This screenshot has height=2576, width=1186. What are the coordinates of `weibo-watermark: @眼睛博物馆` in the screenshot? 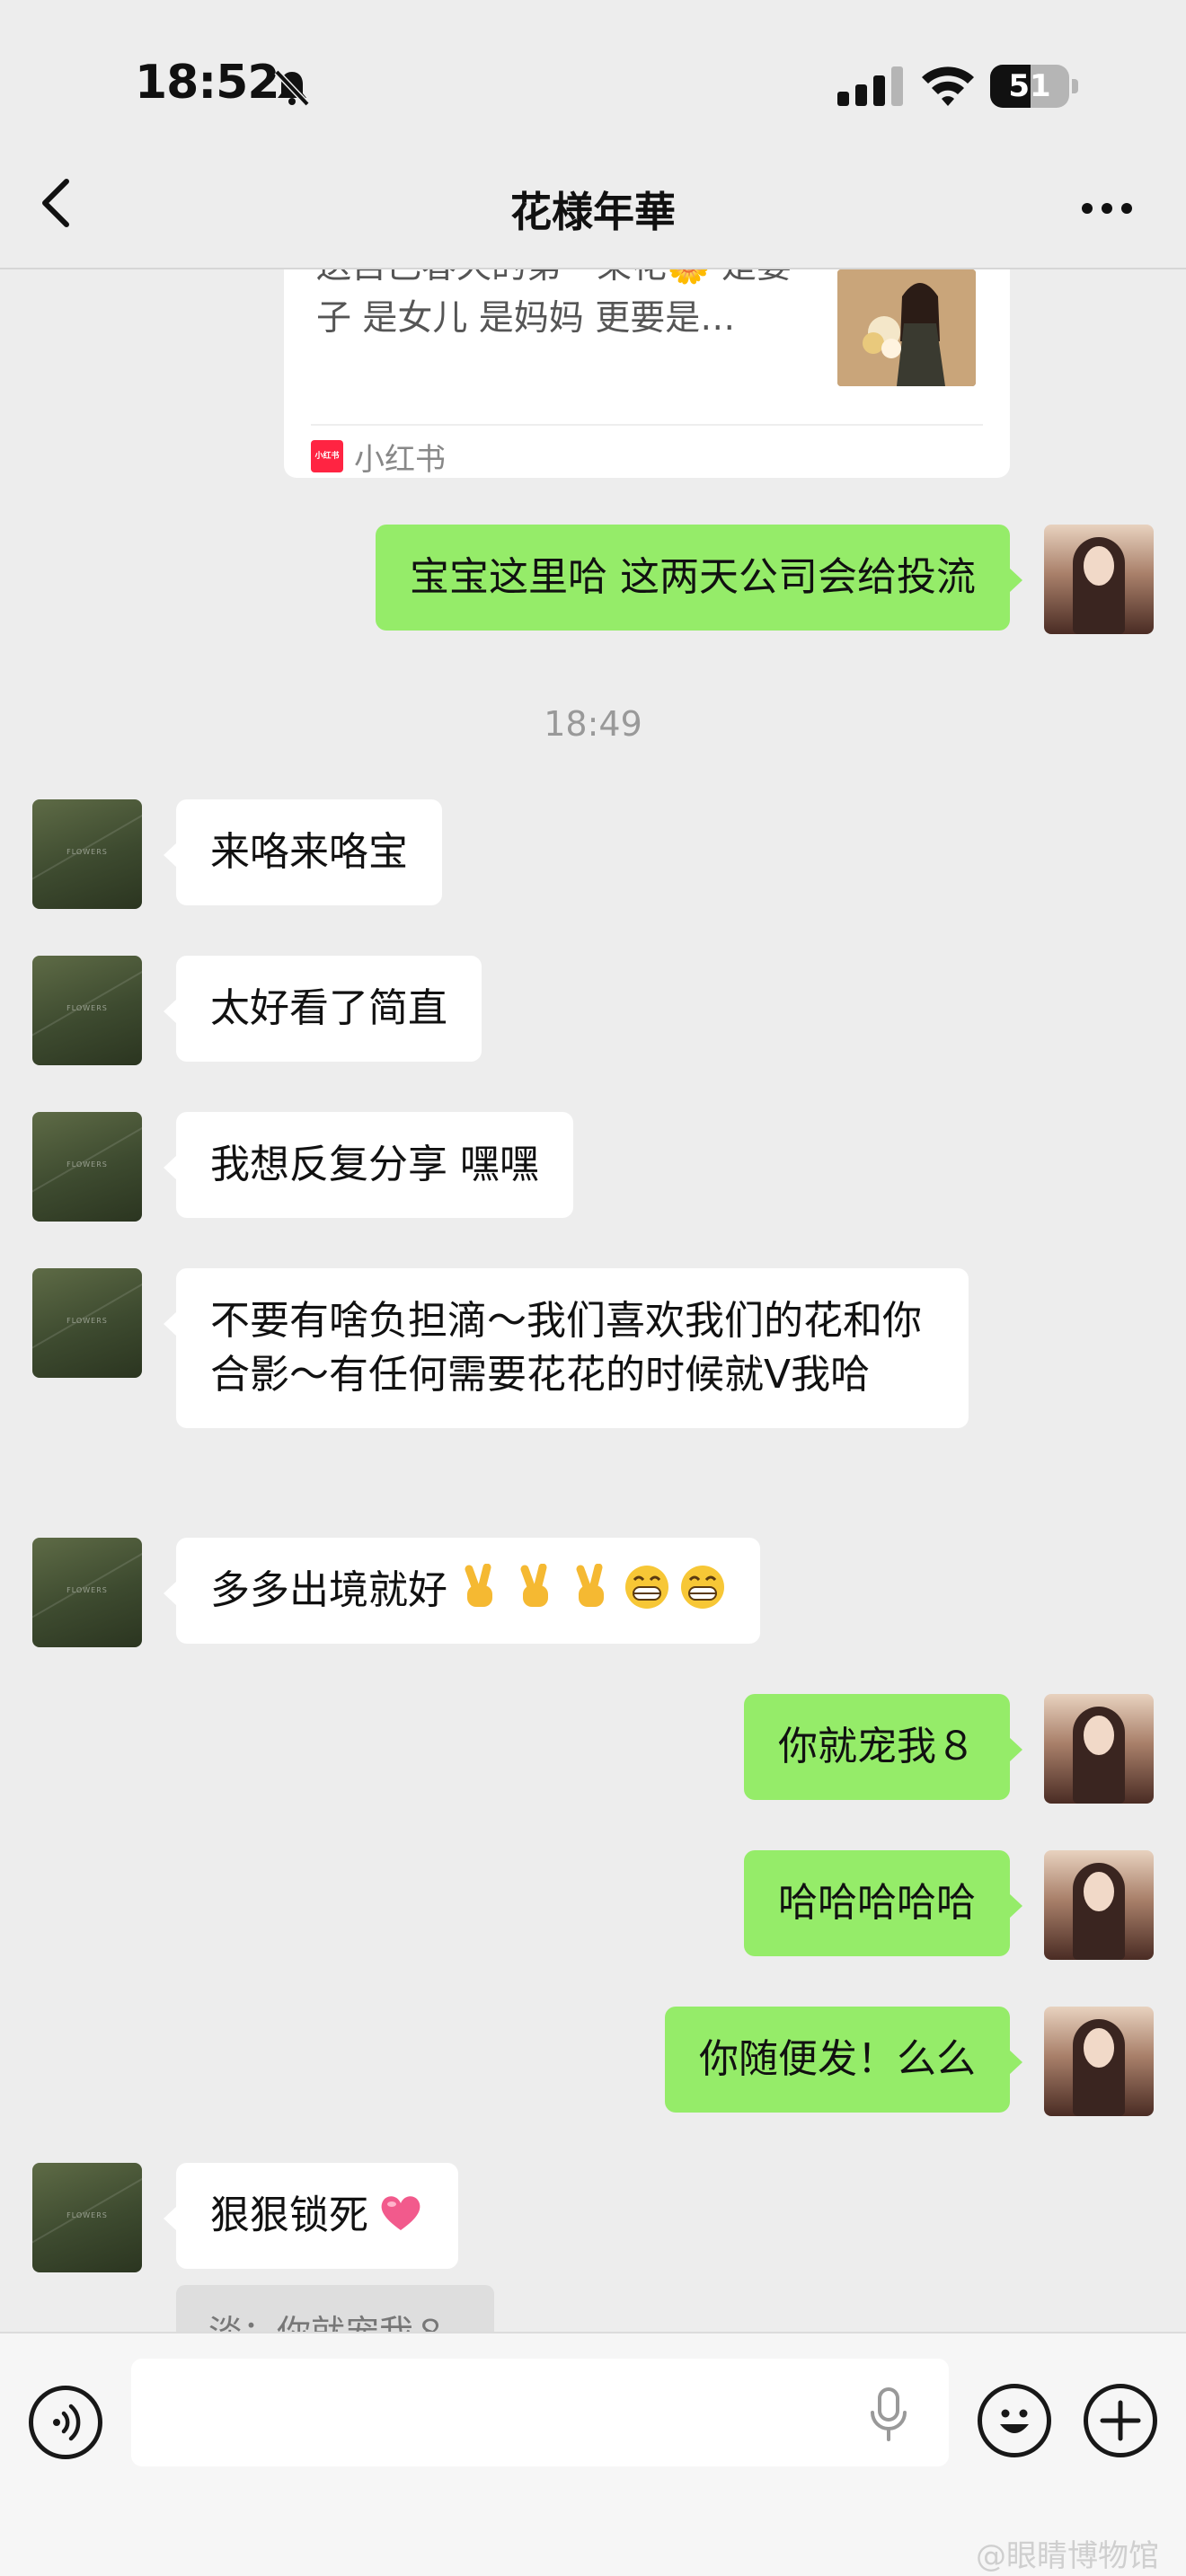 It's located at (1067, 2553).